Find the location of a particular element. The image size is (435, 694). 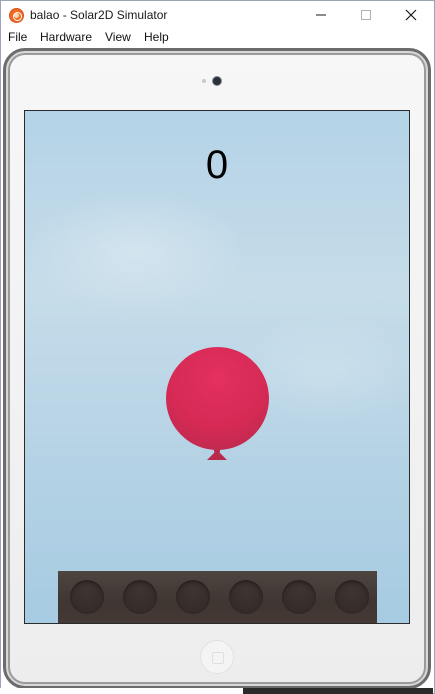

balloon is located at coordinates (217, 398).